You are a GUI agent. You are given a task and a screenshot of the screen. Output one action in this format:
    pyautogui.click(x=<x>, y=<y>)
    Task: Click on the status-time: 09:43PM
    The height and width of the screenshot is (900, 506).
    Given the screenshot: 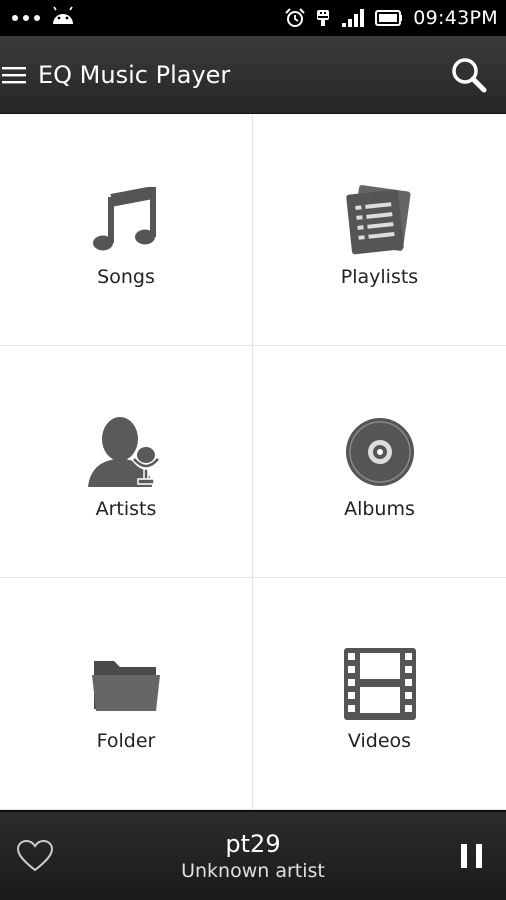 What is the action you would take?
    pyautogui.click(x=455, y=18)
    